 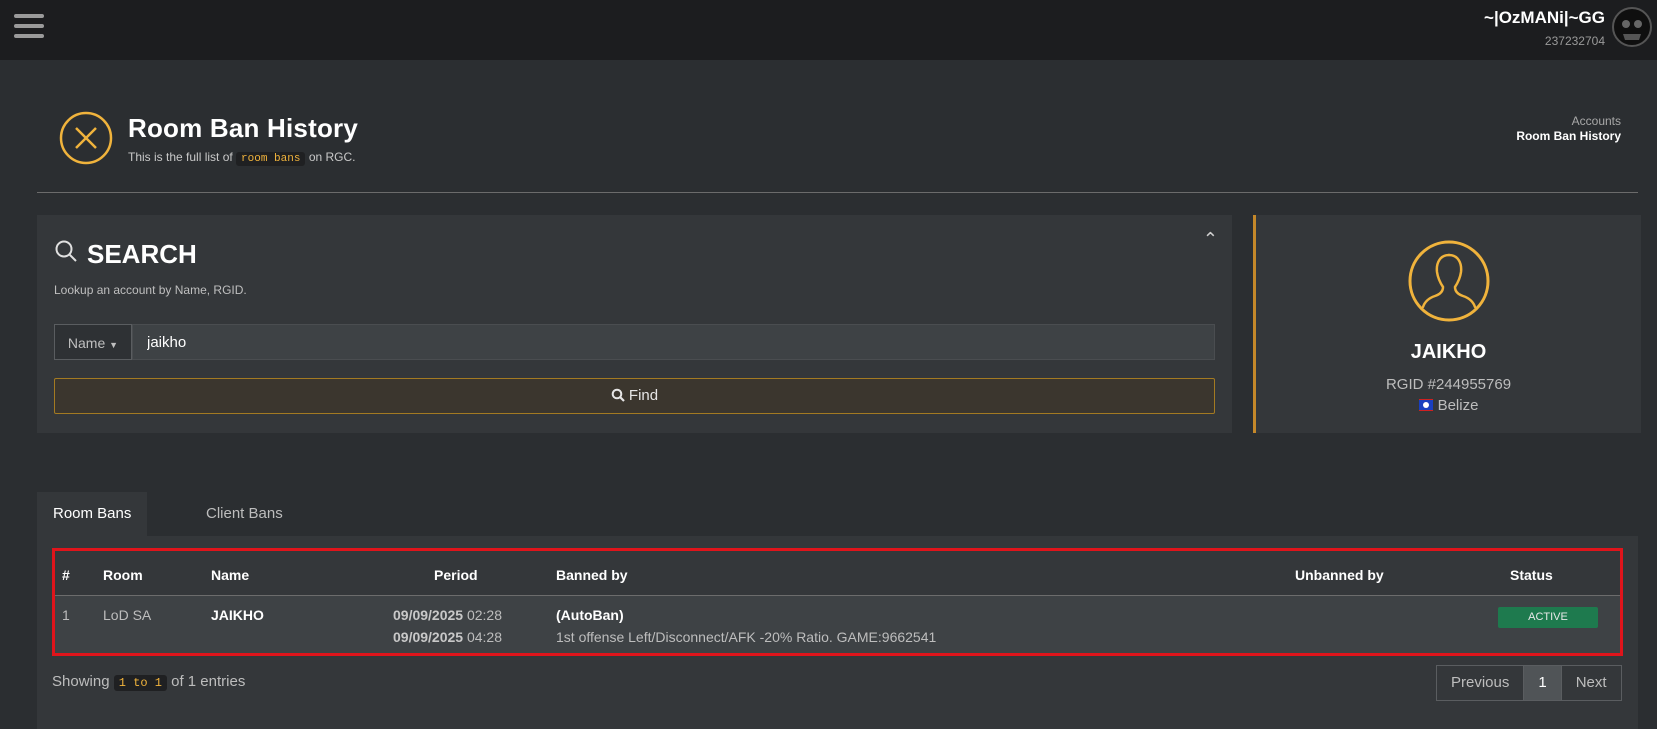 What do you see at coordinates (92, 514) in the screenshot?
I see `tab-room-bans: Room Bans` at bounding box center [92, 514].